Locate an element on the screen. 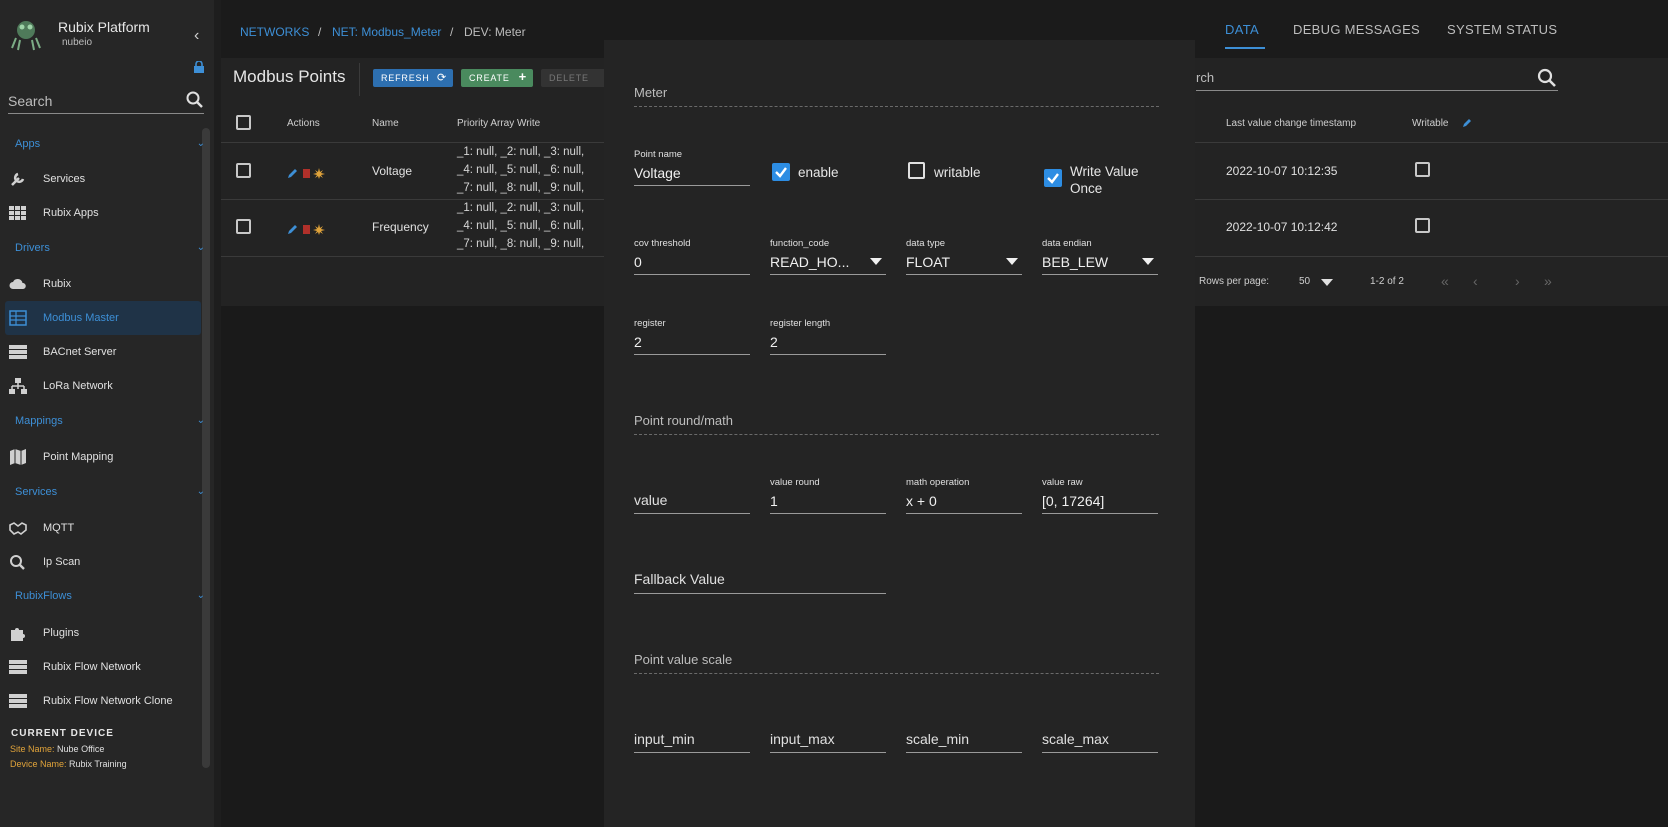 The image size is (1668, 827). delete-button: DELETE is located at coordinates (576, 78).